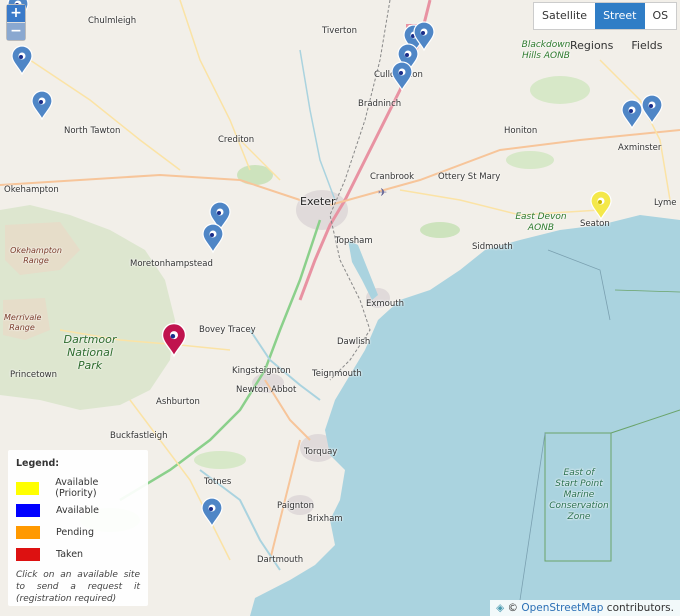  I want to click on legend-item-available-priority: Available (Priority), so click(78, 488).